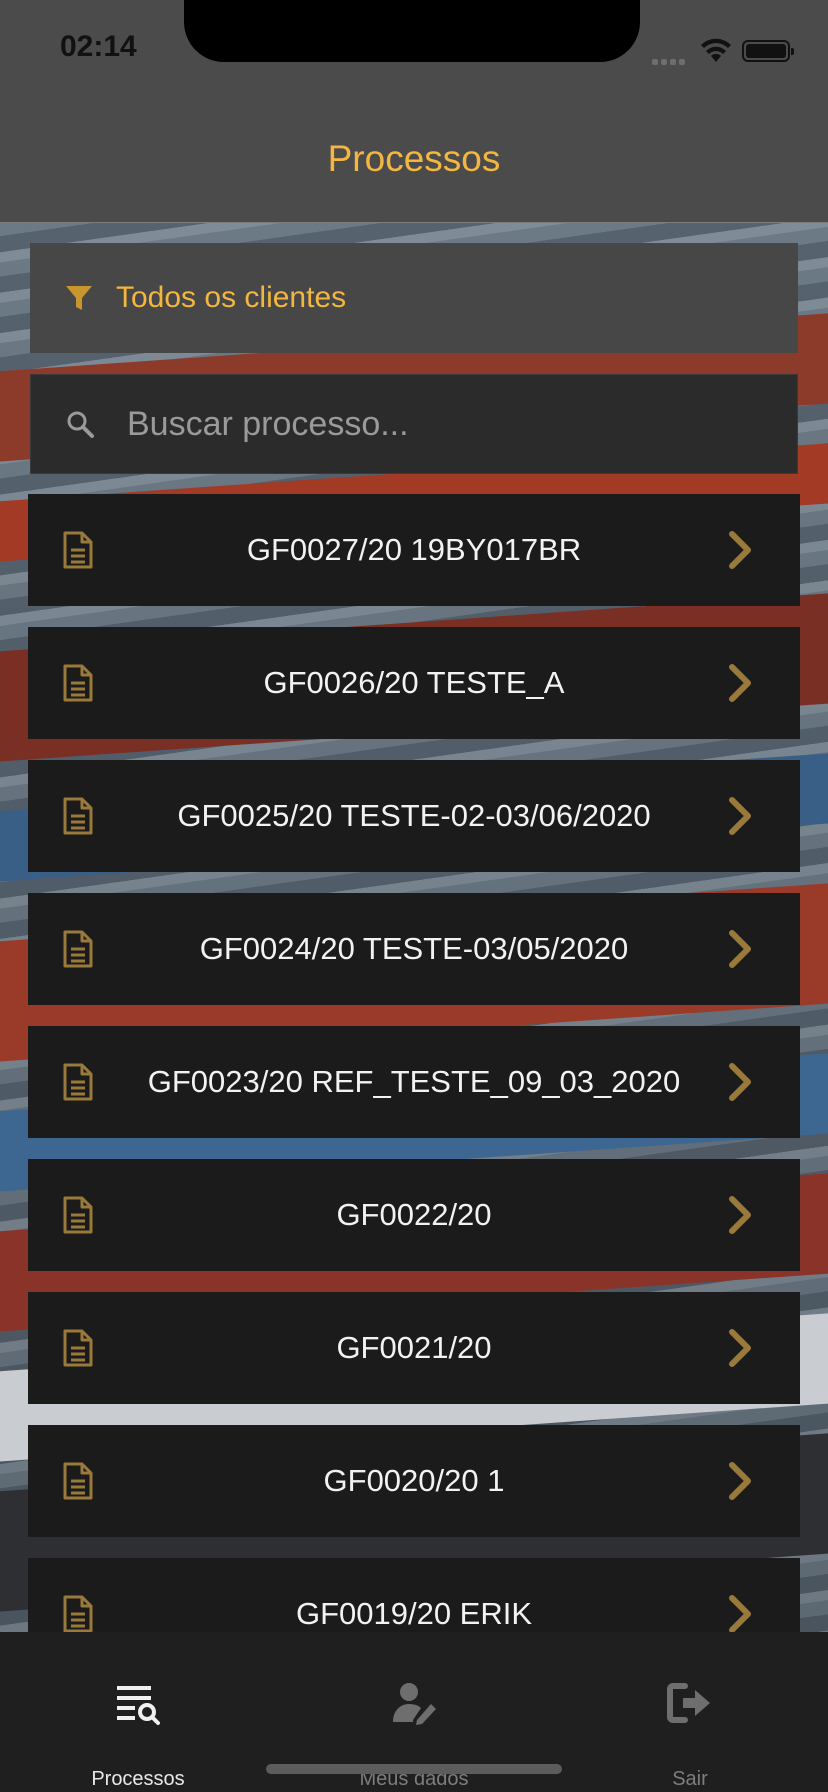  Describe the element at coordinates (414, 111) in the screenshot. I see `navigation-header: 02:14 Processos` at that location.